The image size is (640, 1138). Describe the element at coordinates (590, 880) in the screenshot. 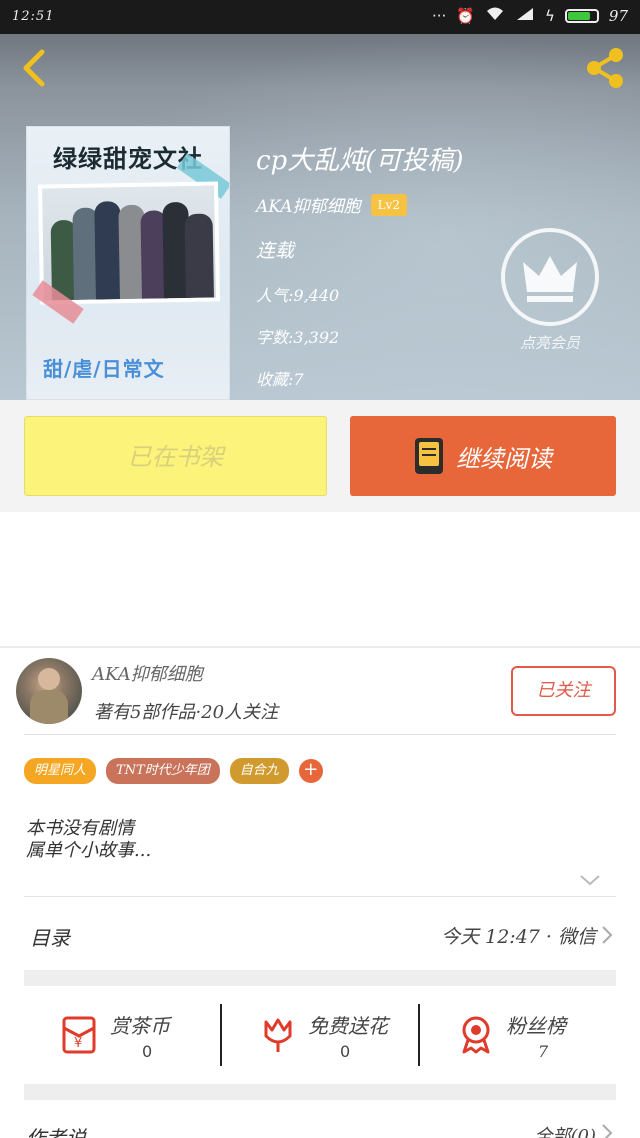

I see `chevron-down-icon` at that location.